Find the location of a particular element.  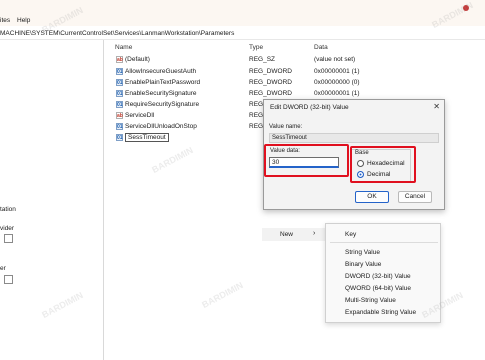

tree-item: tation is located at coordinates (8, 209).